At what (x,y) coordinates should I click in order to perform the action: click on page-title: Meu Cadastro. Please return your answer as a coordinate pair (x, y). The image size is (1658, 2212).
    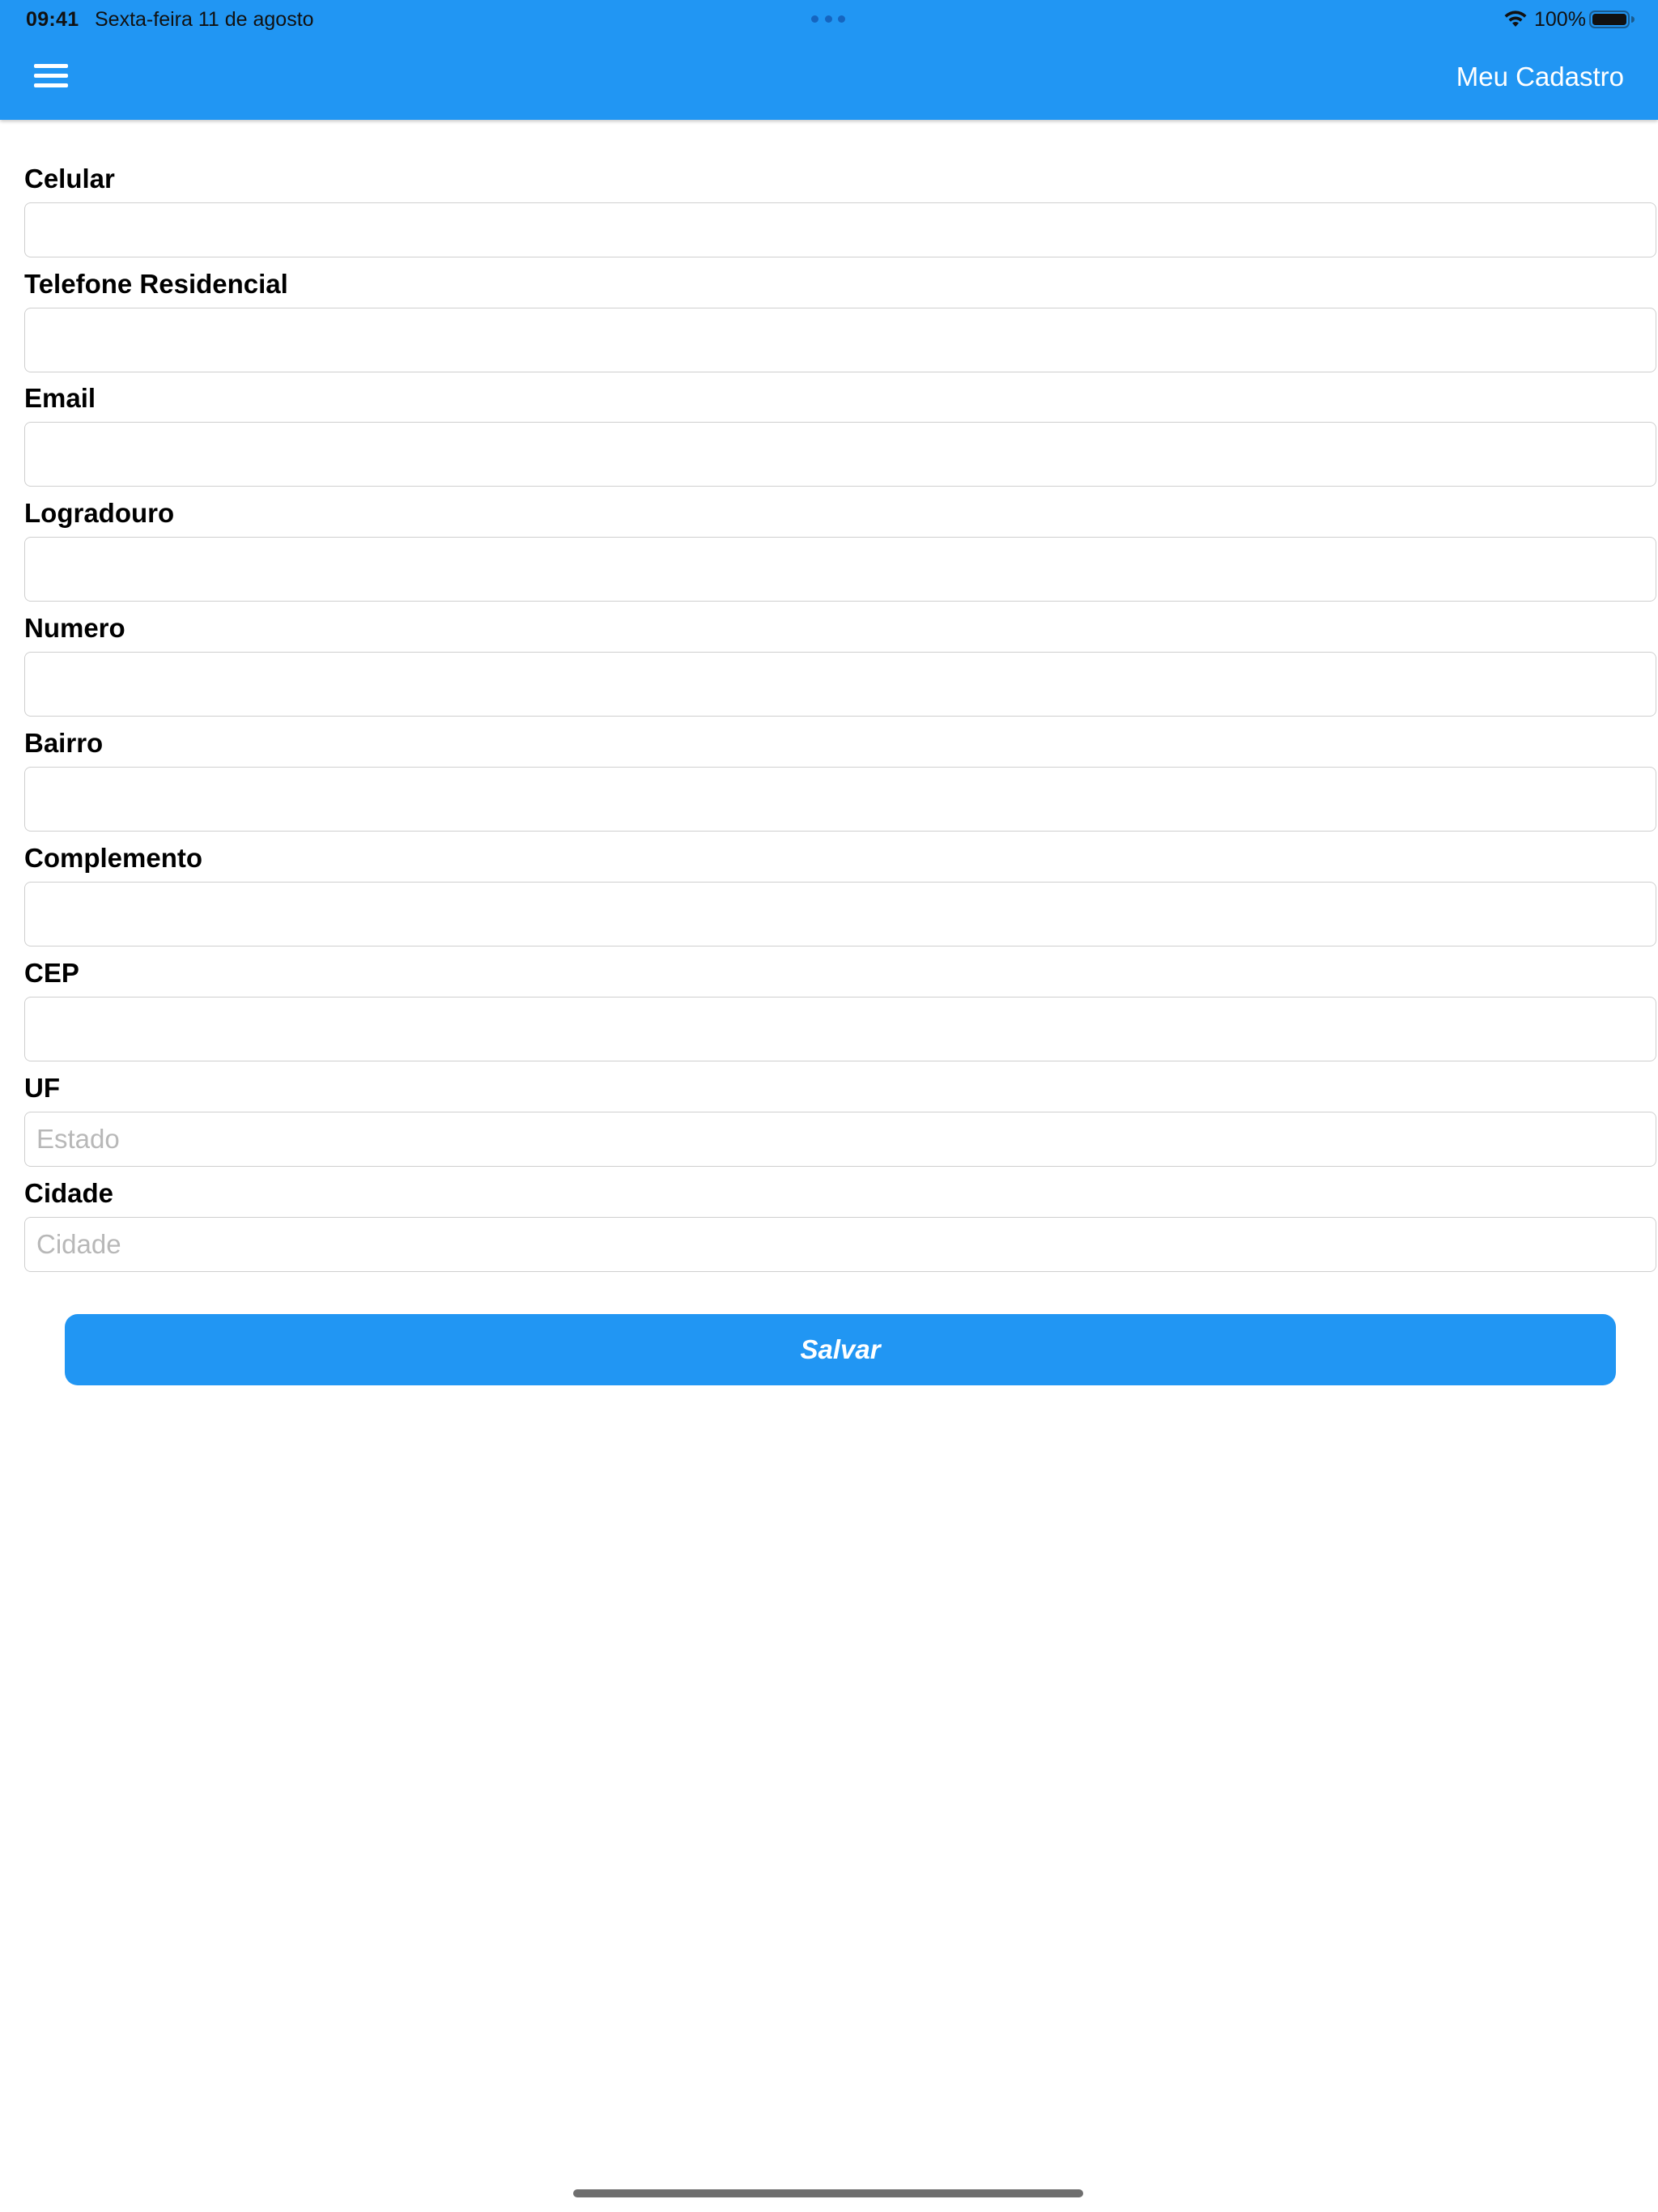
    Looking at the image, I should click on (1540, 76).